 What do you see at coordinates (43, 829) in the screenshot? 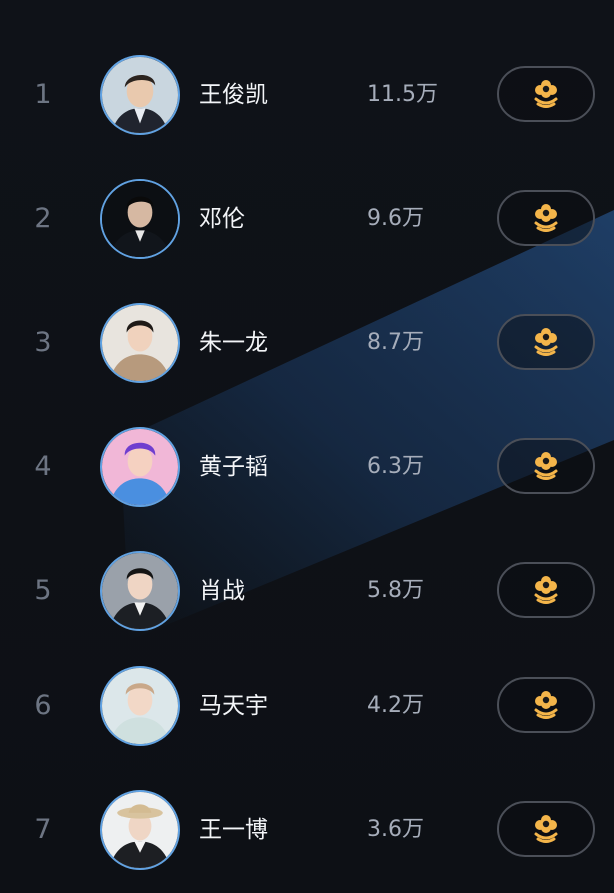
I see `rank-number: 7` at bounding box center [43, 829].